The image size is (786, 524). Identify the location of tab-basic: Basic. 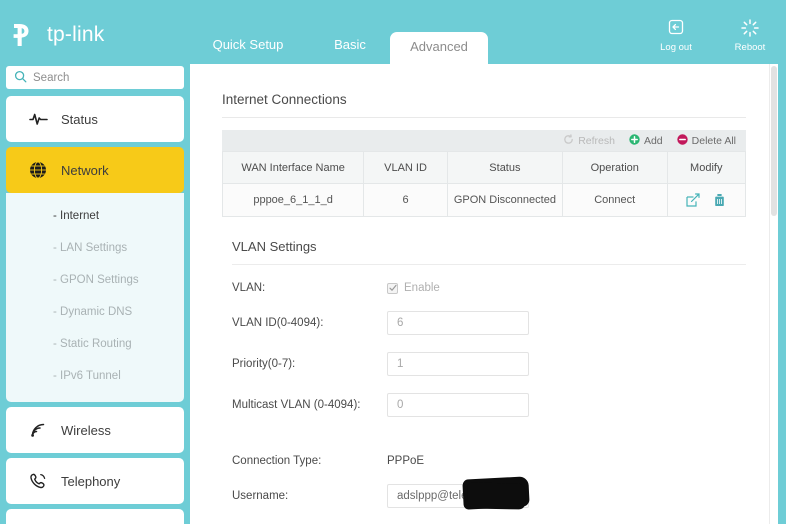
(350, 49).